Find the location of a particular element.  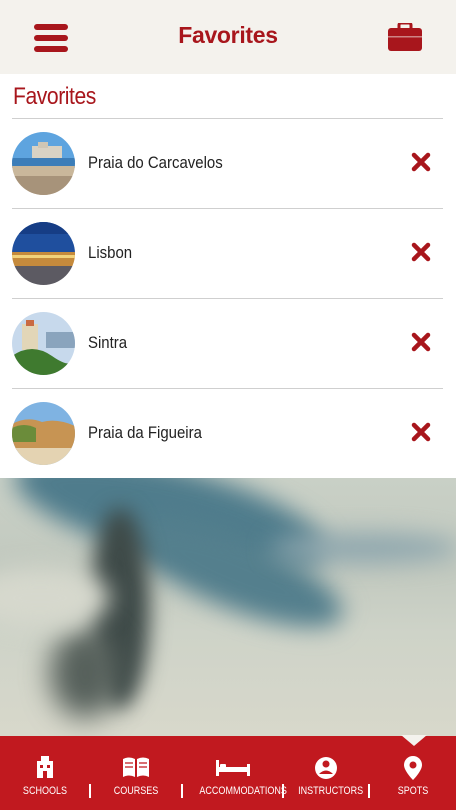

item-label: Praia da Figueira is located at coordinates (145, 432).